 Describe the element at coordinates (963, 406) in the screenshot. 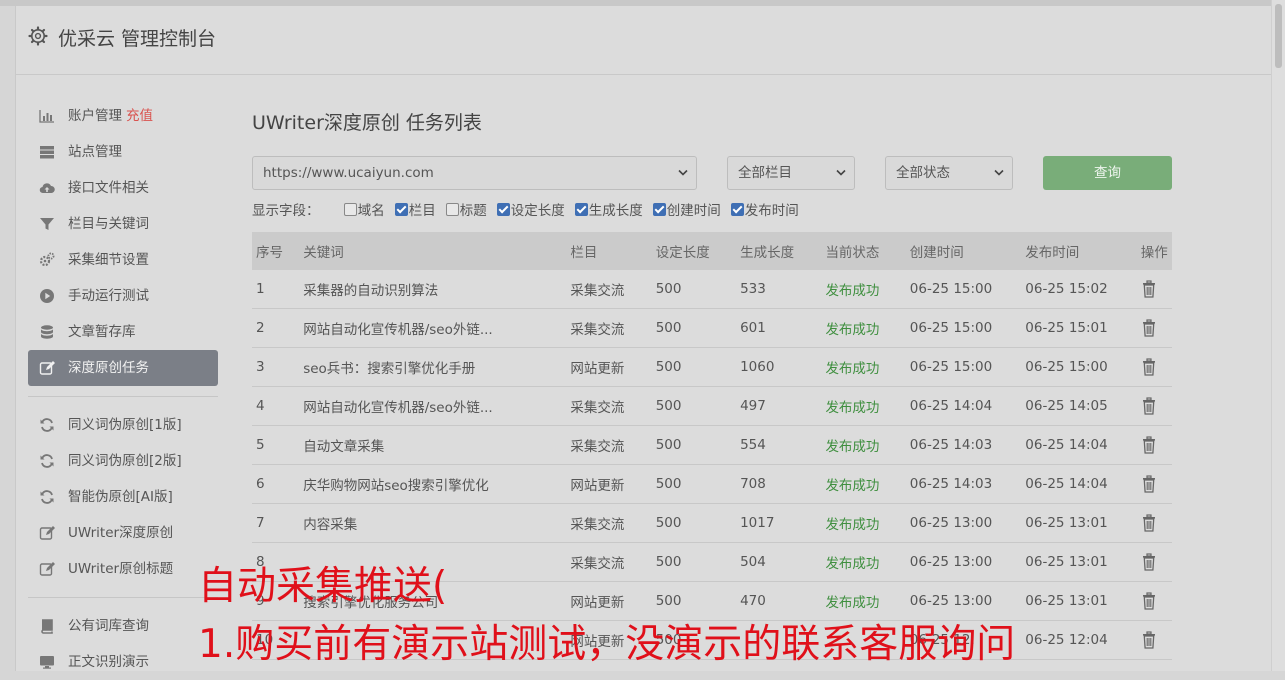

I see `table-cell: 06-25 14:04` at that location.